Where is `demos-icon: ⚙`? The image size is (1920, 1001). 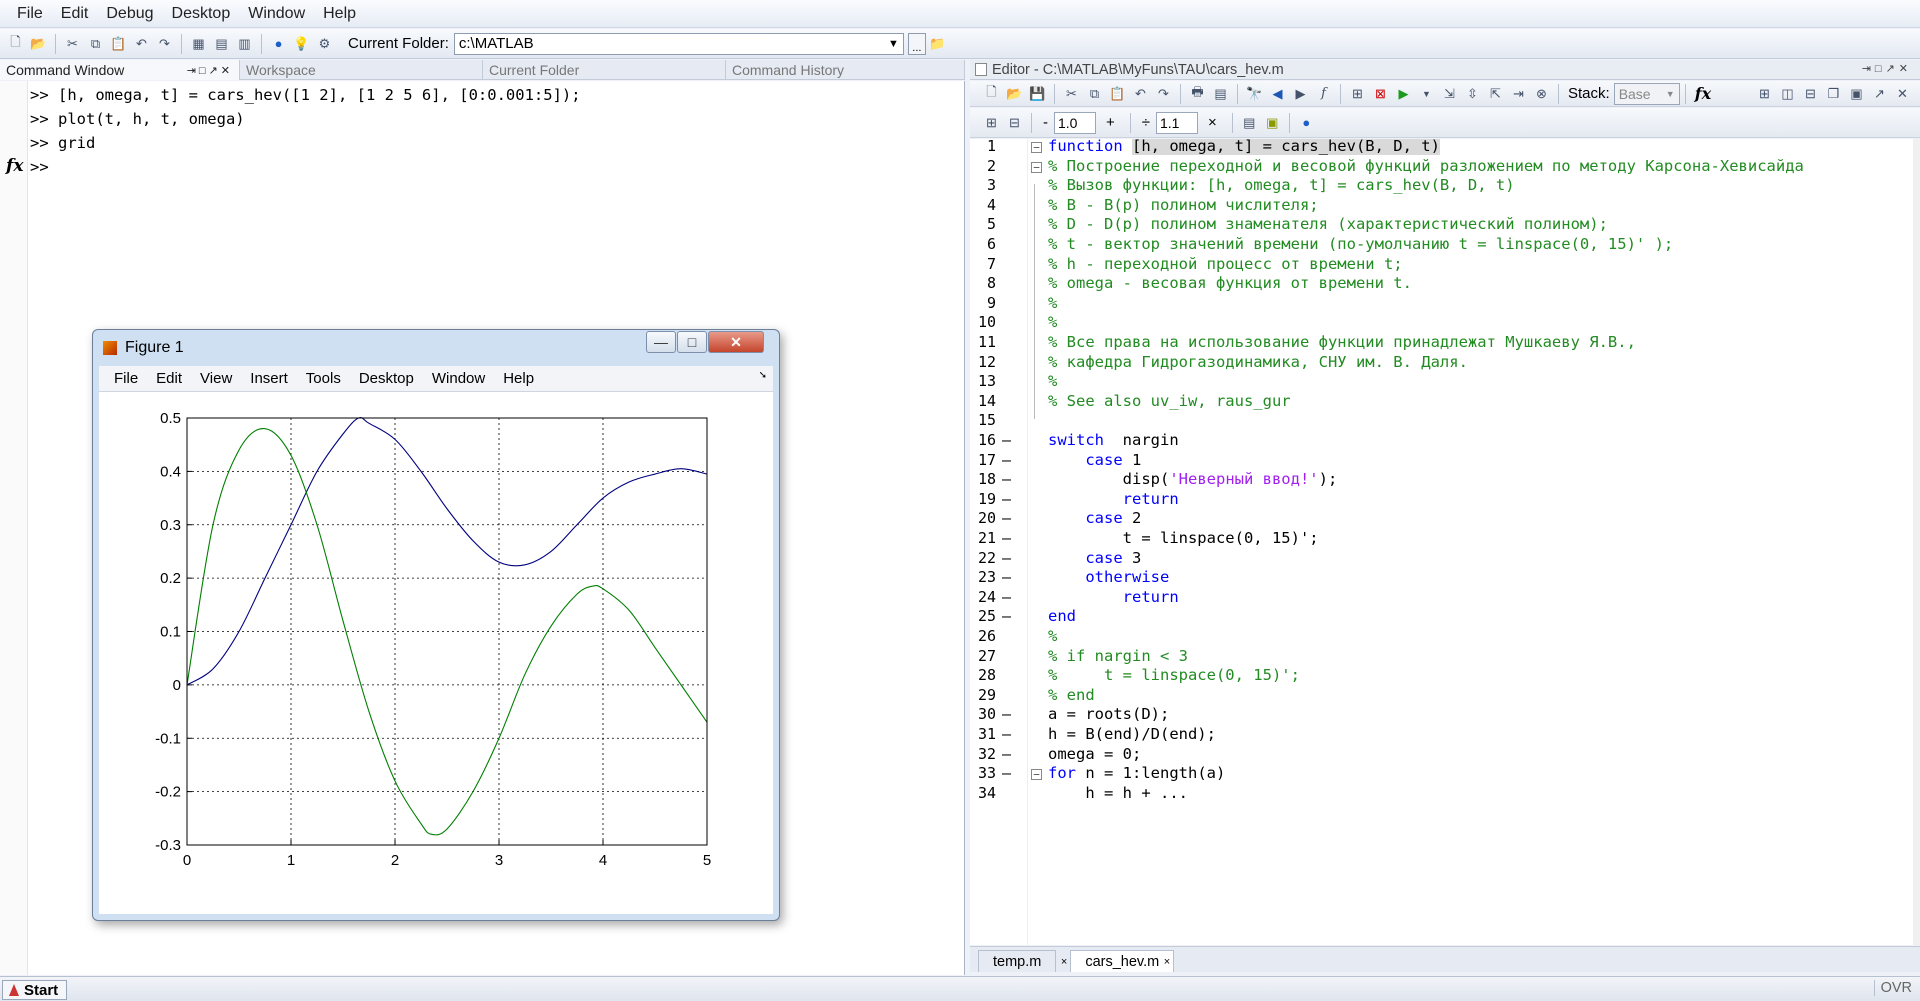
demos-icon: ⚙ is located at coordinates (324, 43).